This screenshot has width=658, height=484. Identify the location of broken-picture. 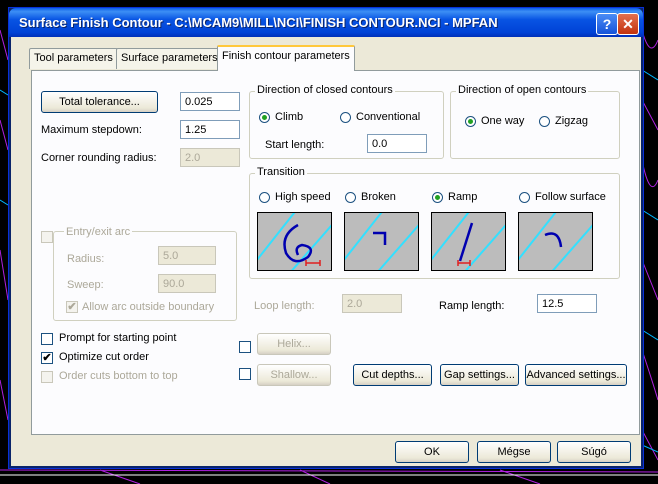
(381, 241).